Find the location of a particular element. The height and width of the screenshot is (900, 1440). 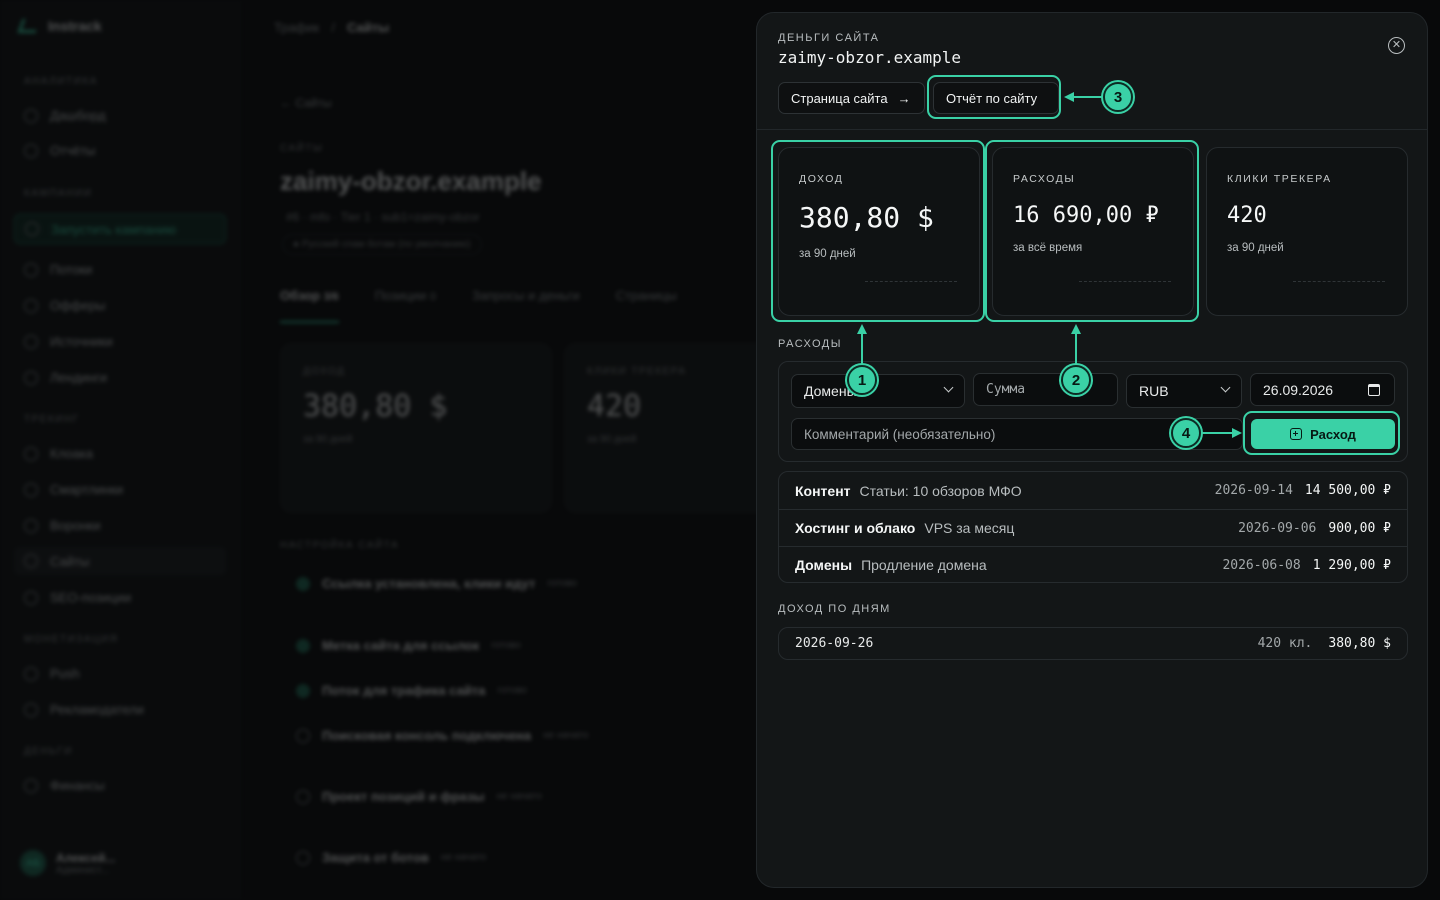

panel-title: zaimy-obzor.example is located at coordinates (870, 57).